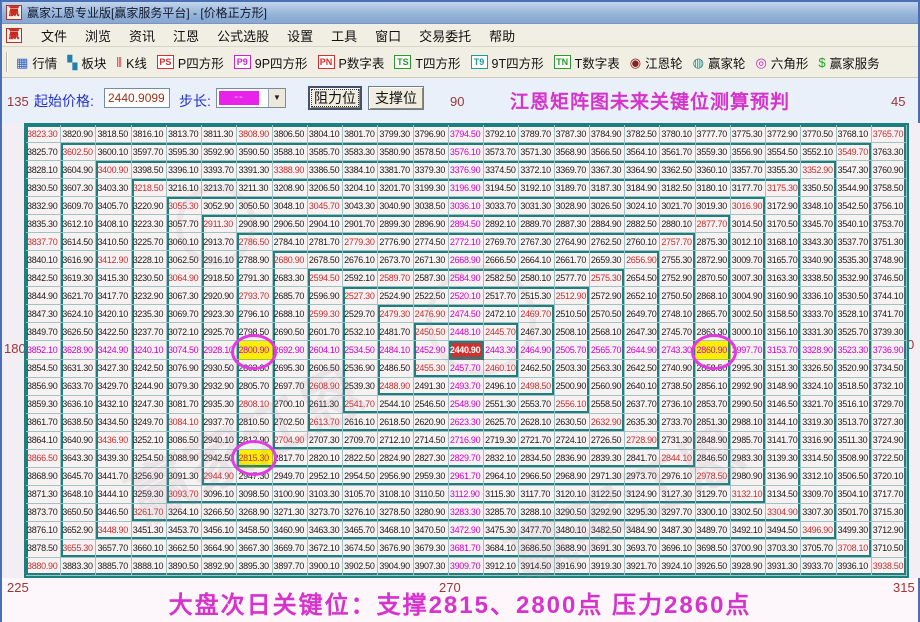  What do you see at coordinates (142, 35) in the screenshot?
I see `menu-item-2: 资讯` at bounding box center [142, 35].